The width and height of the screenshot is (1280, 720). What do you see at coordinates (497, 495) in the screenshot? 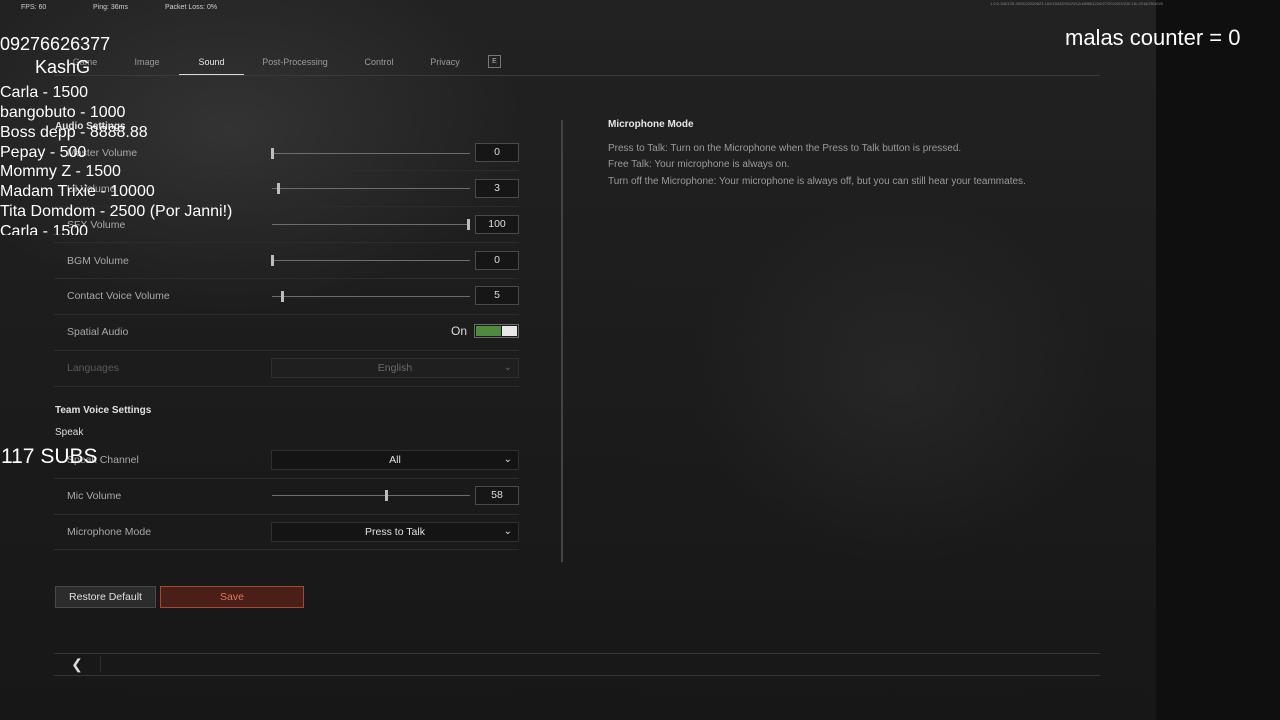
I see `mic-volume-value: 58` at bounding box center [497, 495].